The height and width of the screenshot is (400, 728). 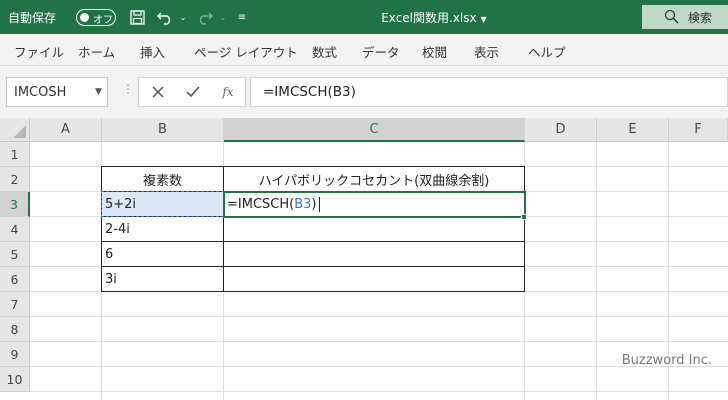 What do you see at coordinates (162, 204) in the screenshot?
I see `reference-outline` at bounding box center [162, 204].